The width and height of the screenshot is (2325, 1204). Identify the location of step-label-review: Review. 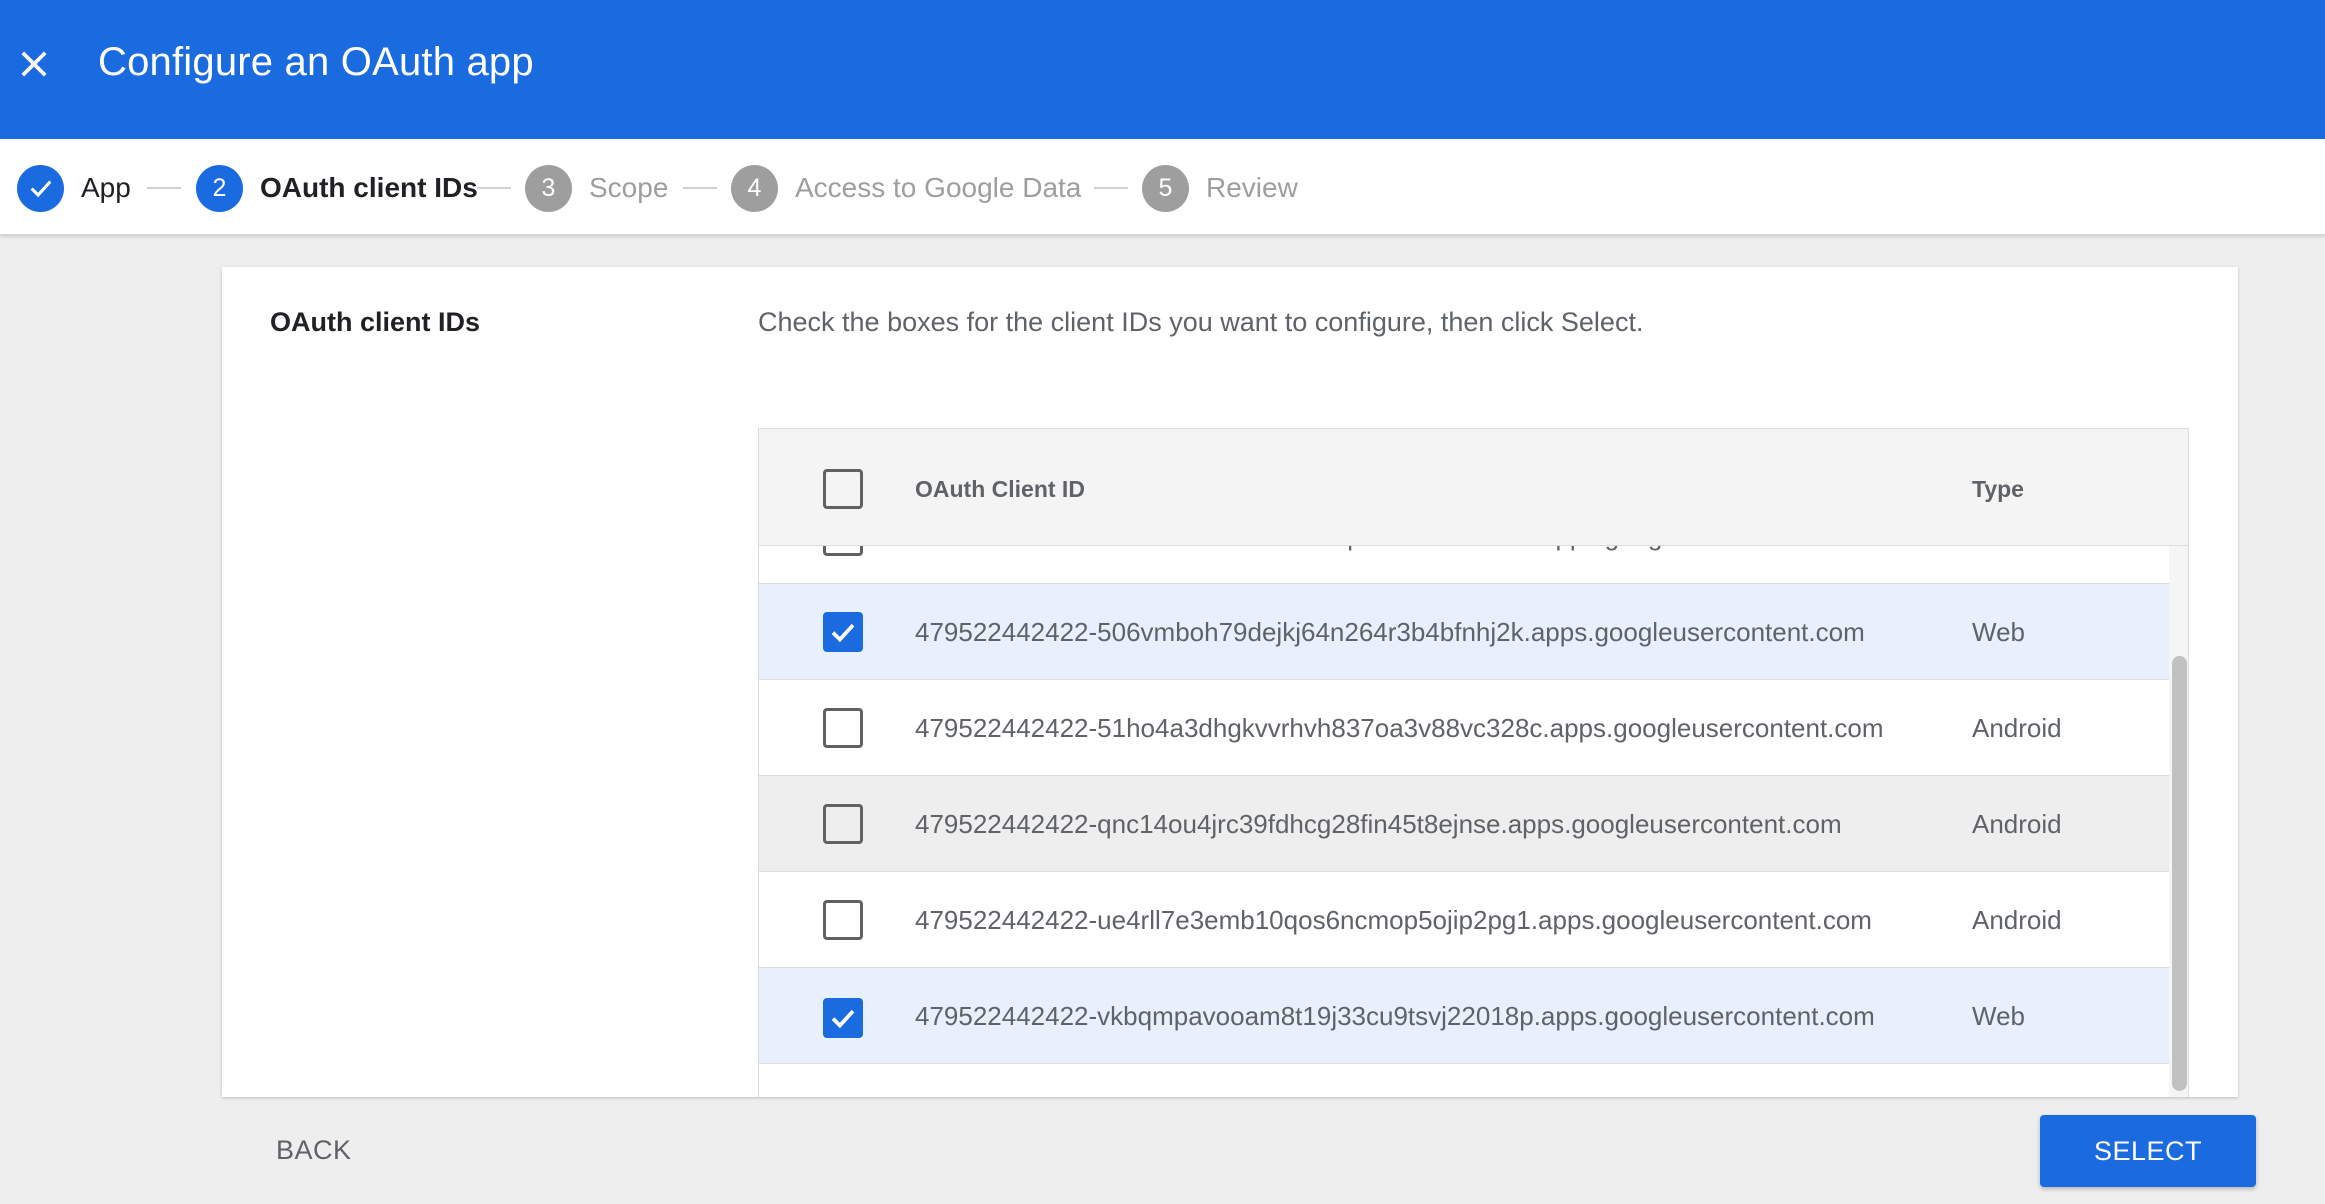
(1252, 187).